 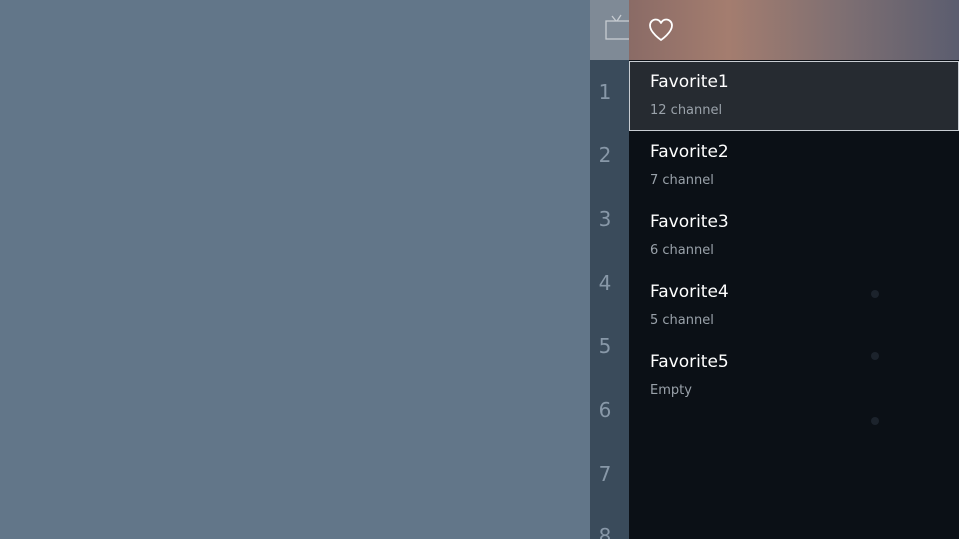 I want to click on favorite-count: 6 channel, so click(x=682, y=250).